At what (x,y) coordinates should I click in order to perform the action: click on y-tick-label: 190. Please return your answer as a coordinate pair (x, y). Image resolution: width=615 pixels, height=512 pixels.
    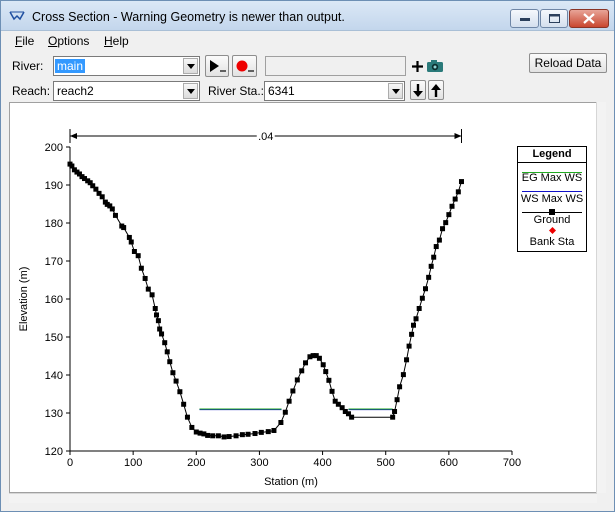
    Looking at the image, I should click on (54, 186).